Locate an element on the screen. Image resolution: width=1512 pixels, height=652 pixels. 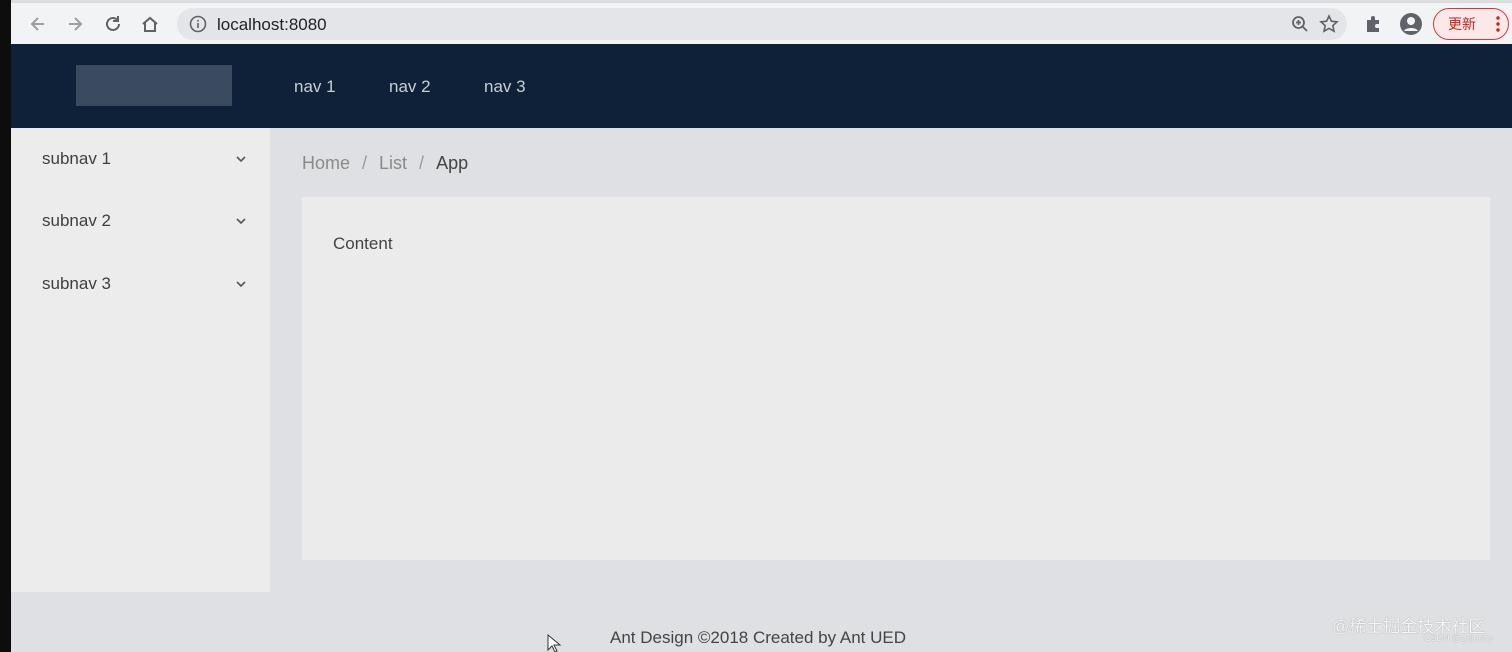
nav-item-1: nav 1 is located at coordinates (315, 87).